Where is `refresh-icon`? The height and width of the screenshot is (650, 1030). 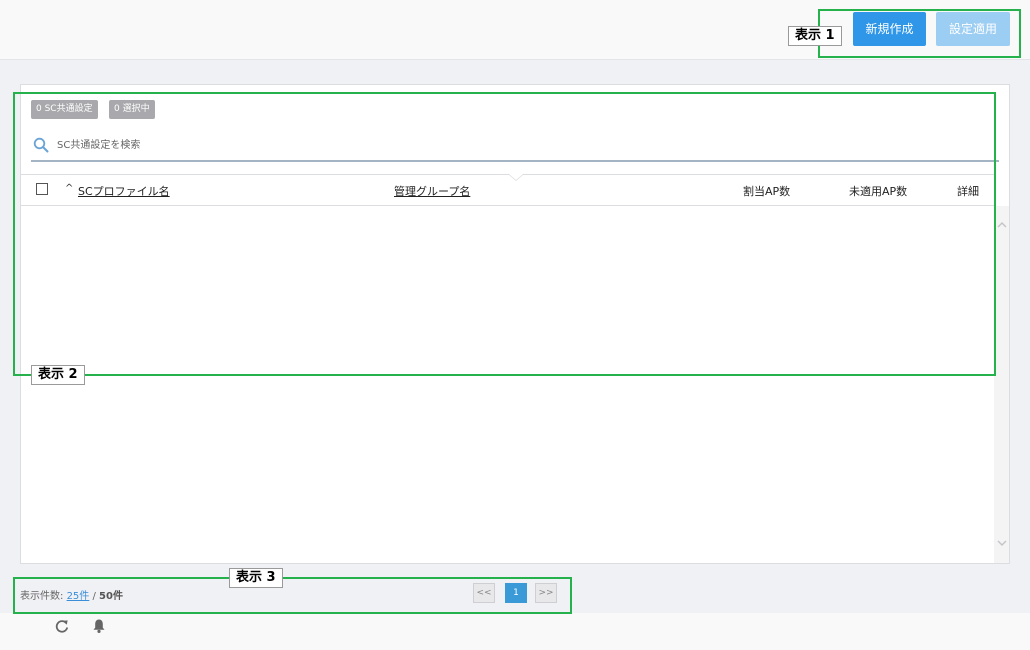 refresh-icon is located at coordinates (62, 626).